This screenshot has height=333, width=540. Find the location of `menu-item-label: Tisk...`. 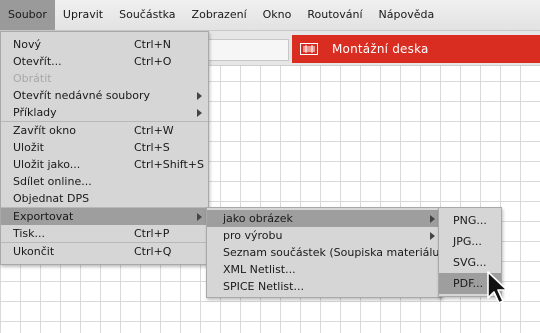

menu-item-label: Tisk... is located at coordinates (29, 233).